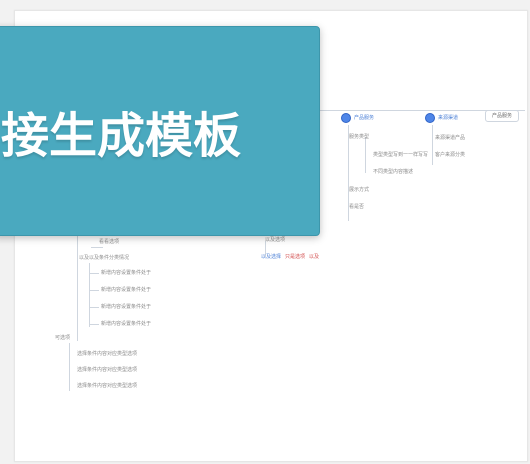 This screenshot has width=530, height=464. Describe the element at coordinates (393, 172) in the screenshot. I see `col1-item: 不同类型内容描述` at that location.